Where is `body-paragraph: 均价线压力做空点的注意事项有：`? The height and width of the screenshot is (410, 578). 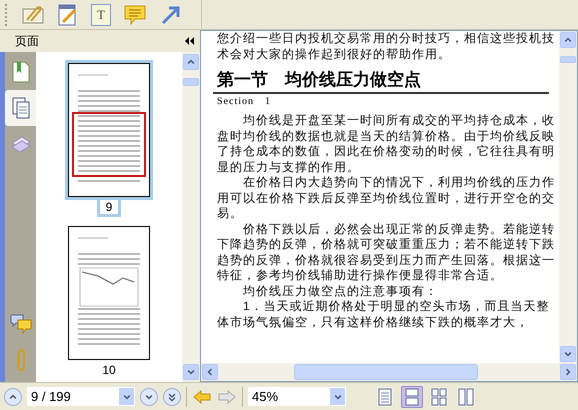 body-paragraph: 均价线压力做空点的注意事项有： is located at coordinates (340, 291).